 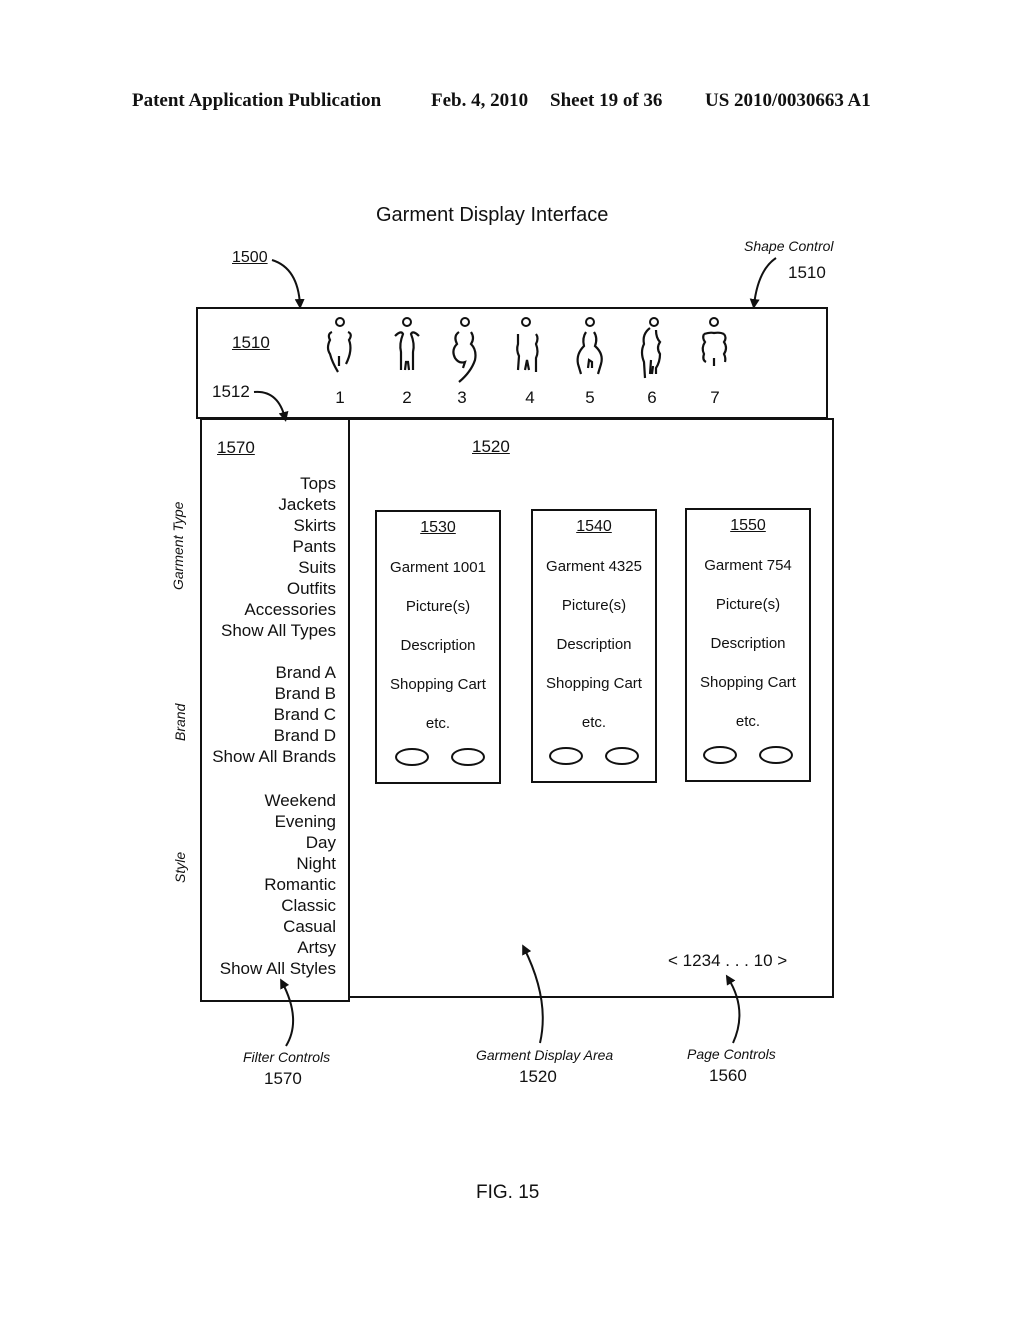 What do you see at coordinates (287, 1012) in the screenshot?
I see `arrow-filter-controls` at bounding box center [287, 1012].